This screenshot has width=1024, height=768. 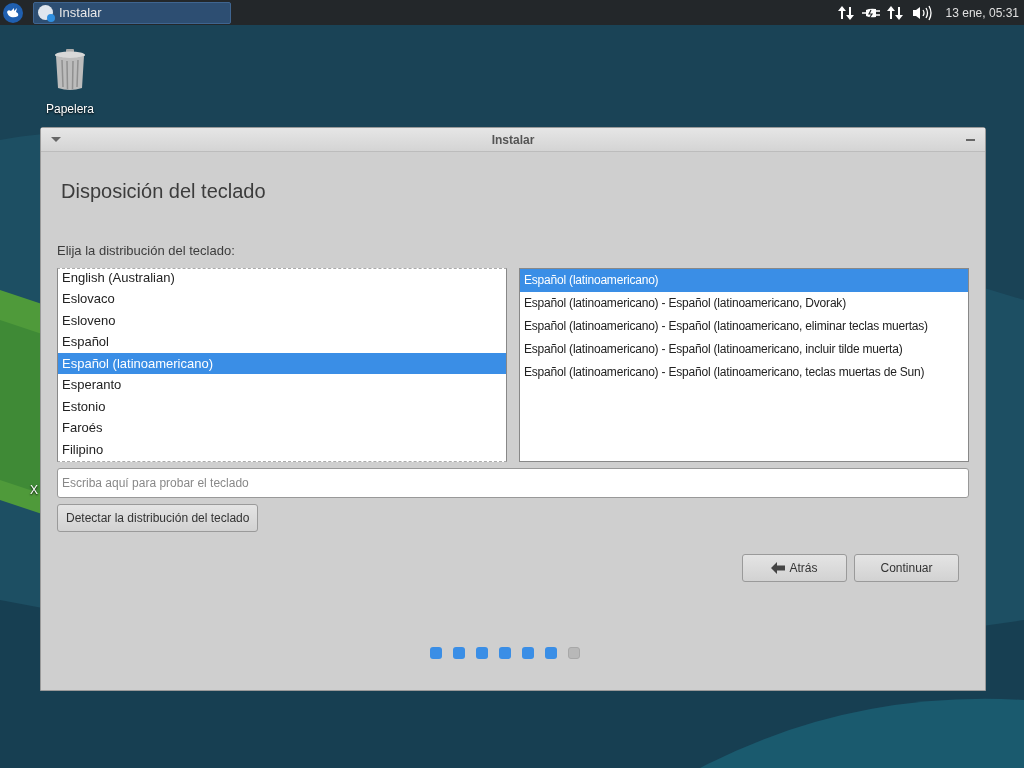 I want to click on trash-icon, so click(x=70, y=70).